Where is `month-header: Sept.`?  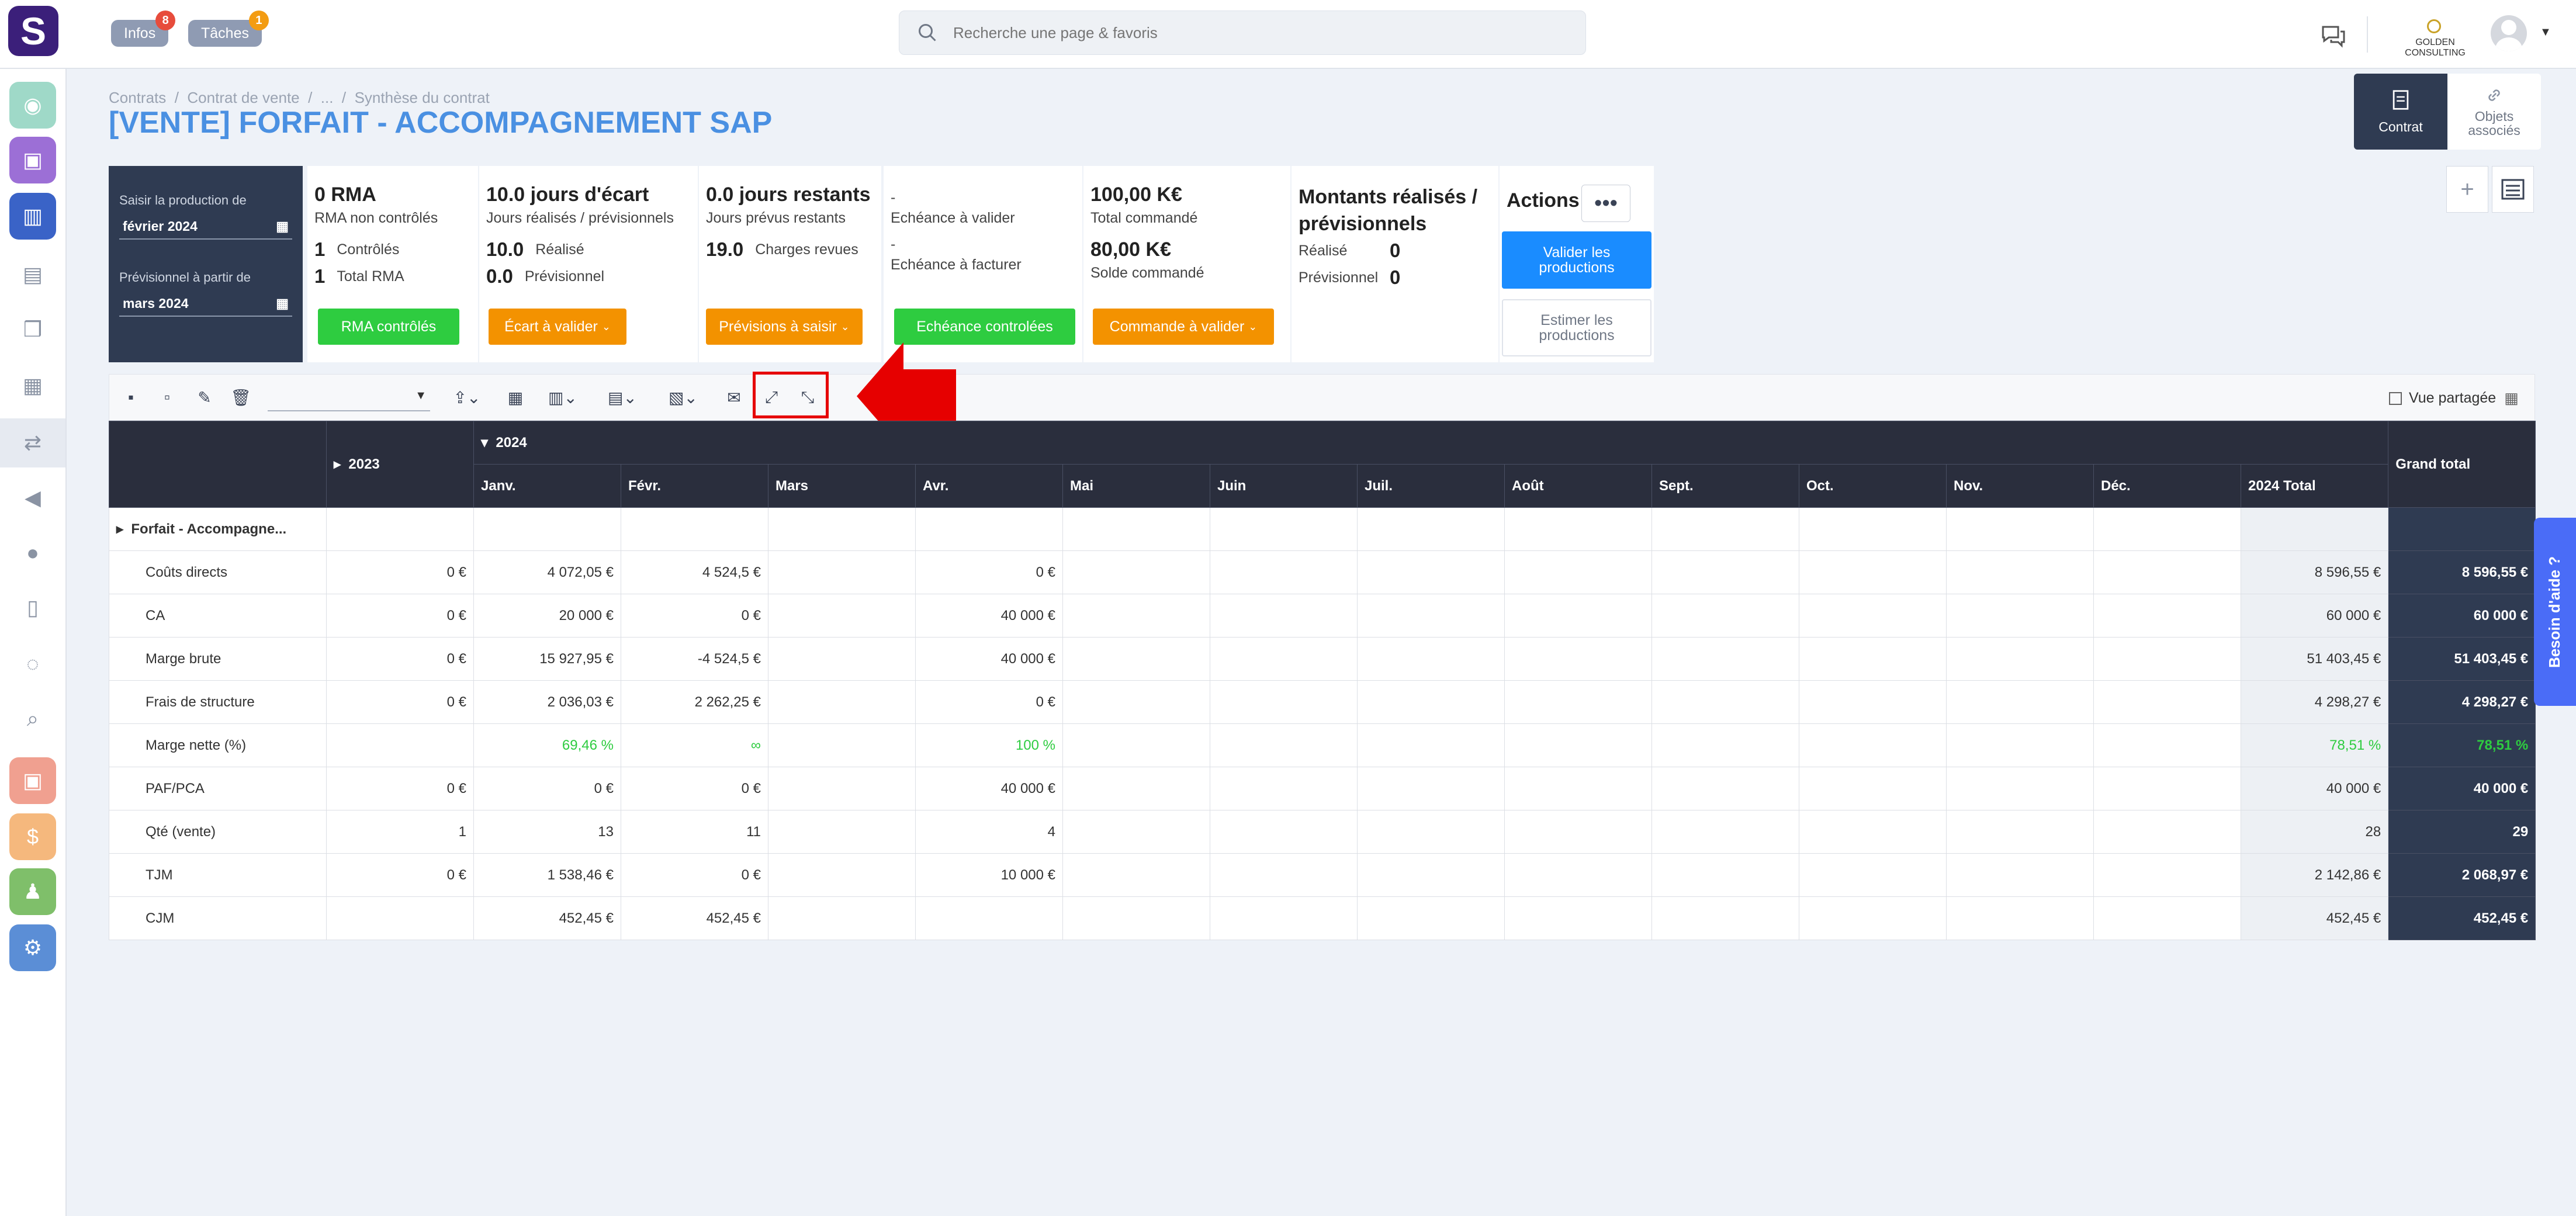 month-header: Sept. is located at coordinates (1725, 486).